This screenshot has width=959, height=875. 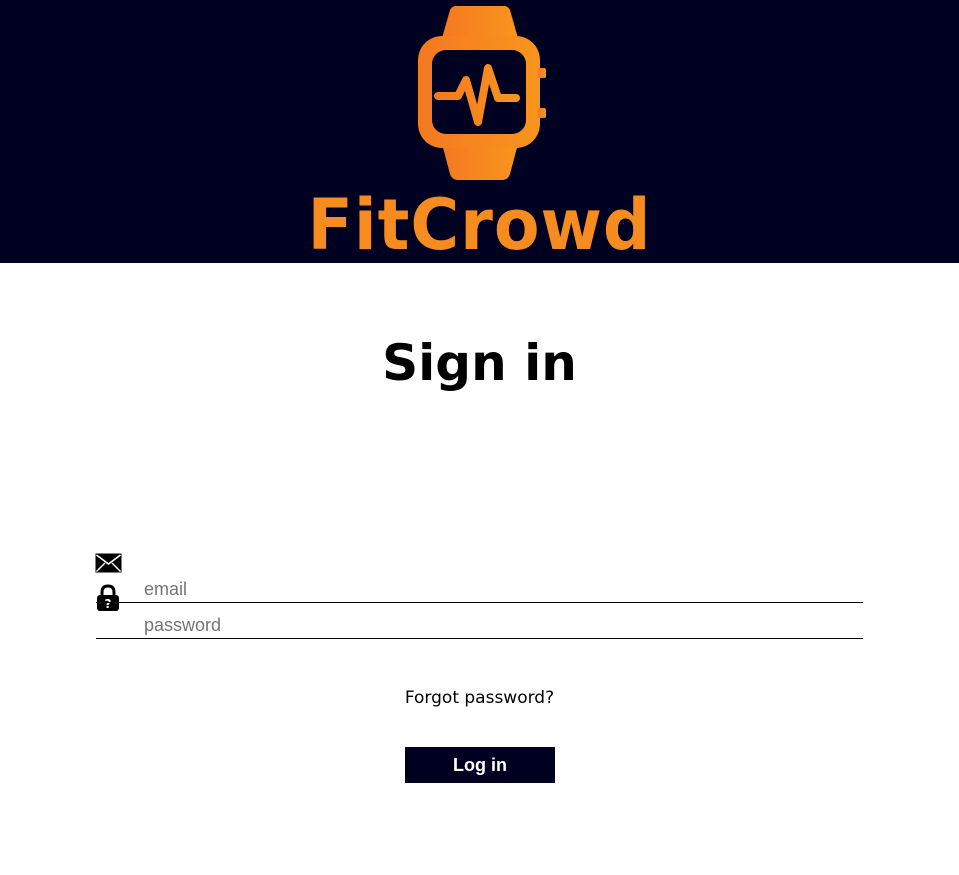 I want to click on password-field, so click(x=479, y=626).